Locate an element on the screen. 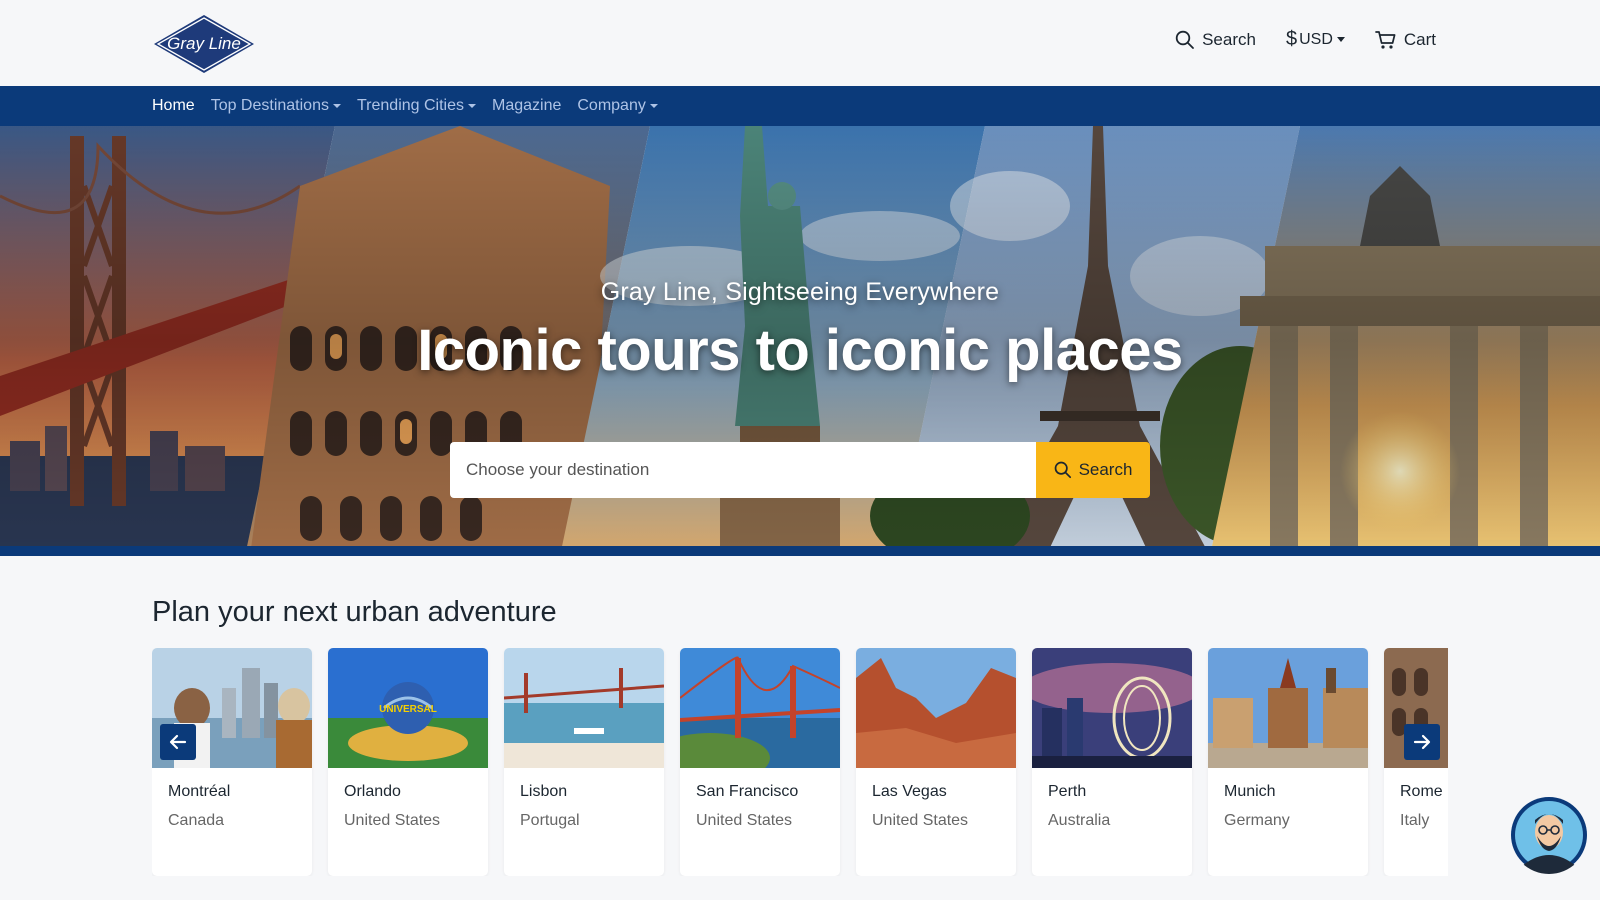  nav-item-top-destinations: Top Destinations is located at coordinates (276, 106).